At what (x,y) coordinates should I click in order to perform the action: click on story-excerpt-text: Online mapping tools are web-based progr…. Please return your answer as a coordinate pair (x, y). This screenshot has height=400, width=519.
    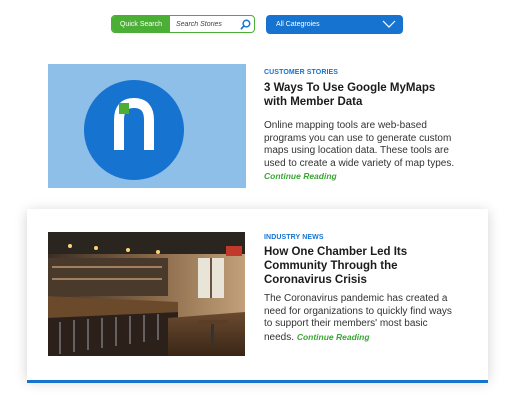
    Looking at the image, I should click on (359, 144).